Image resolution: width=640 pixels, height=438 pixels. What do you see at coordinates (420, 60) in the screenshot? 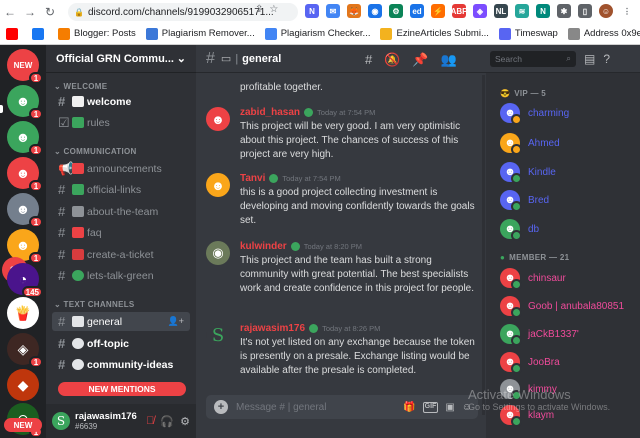
I see `pin-icon: 📌` at bounding box center [420, 60].